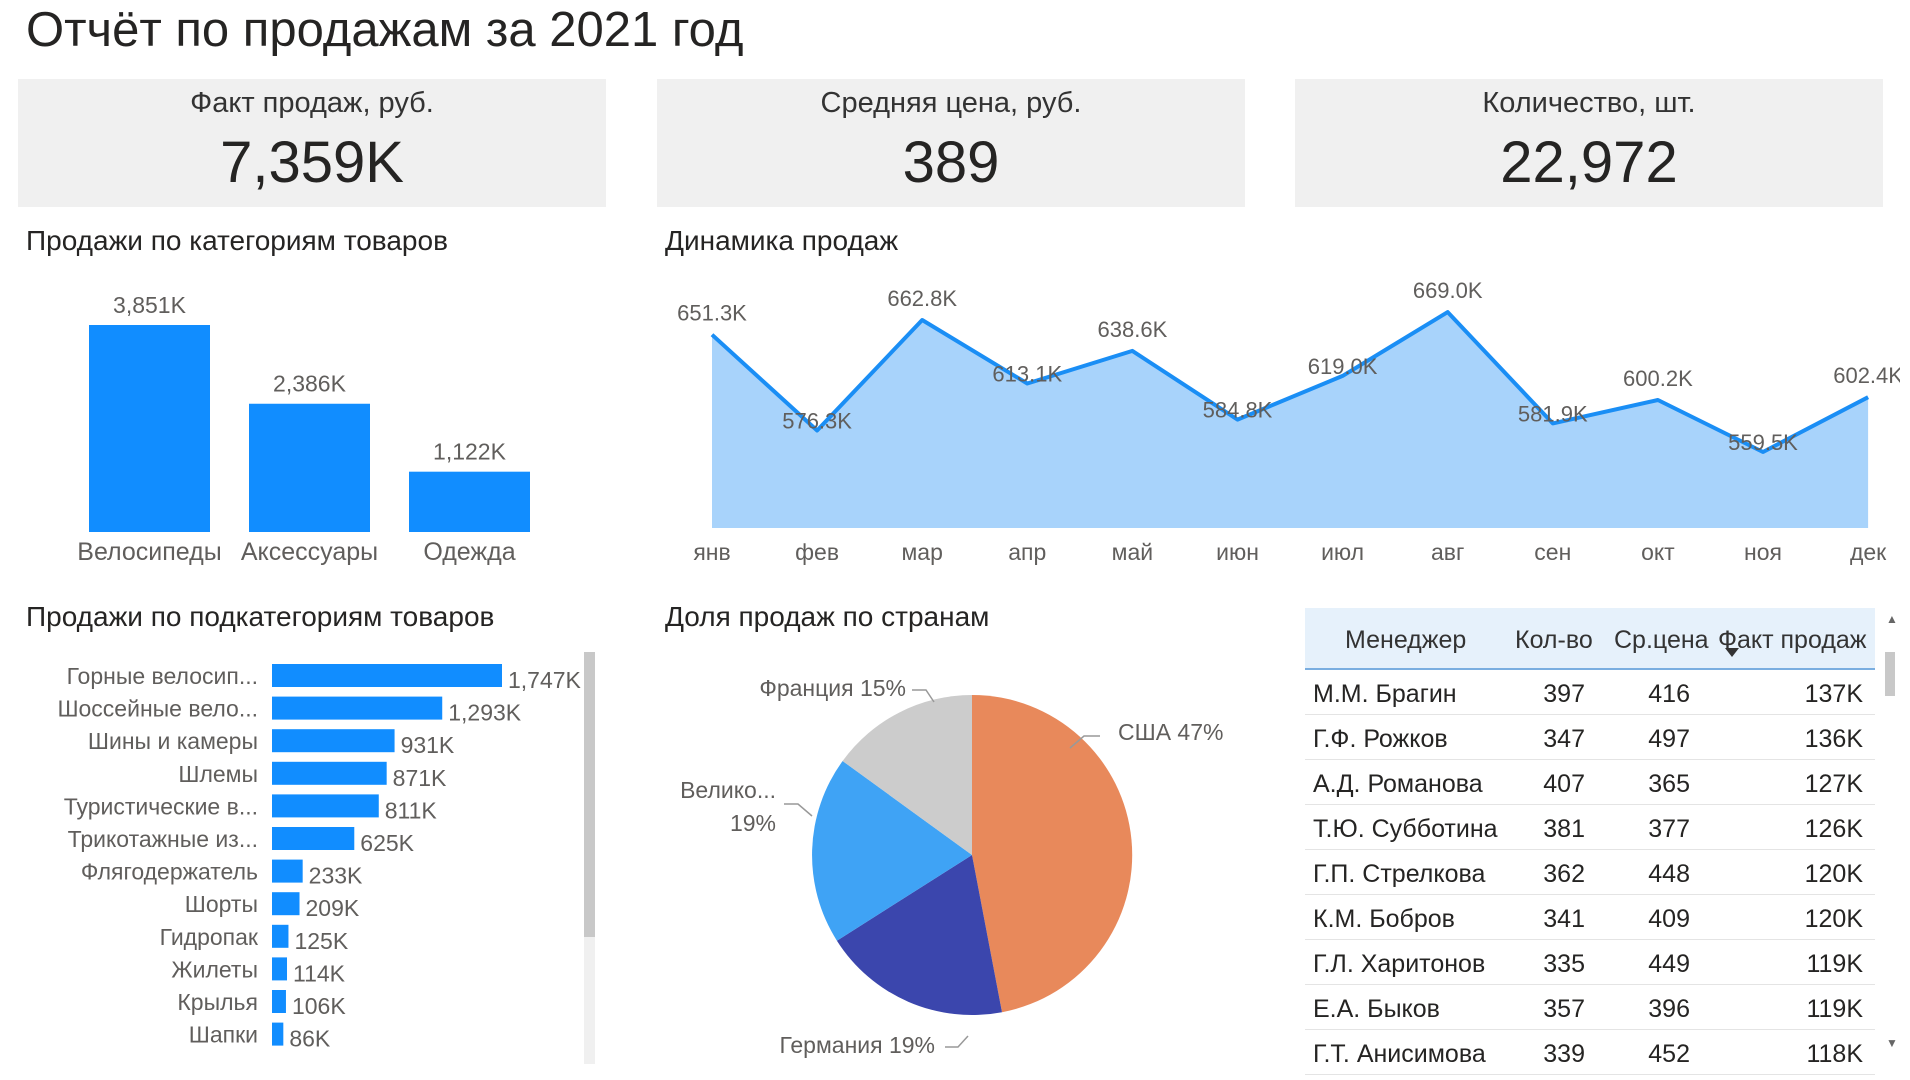 The image size is (1910, 1080). Describe the element at coordinates (149, 428) in the screenshot. I see `category-bar` at that location.